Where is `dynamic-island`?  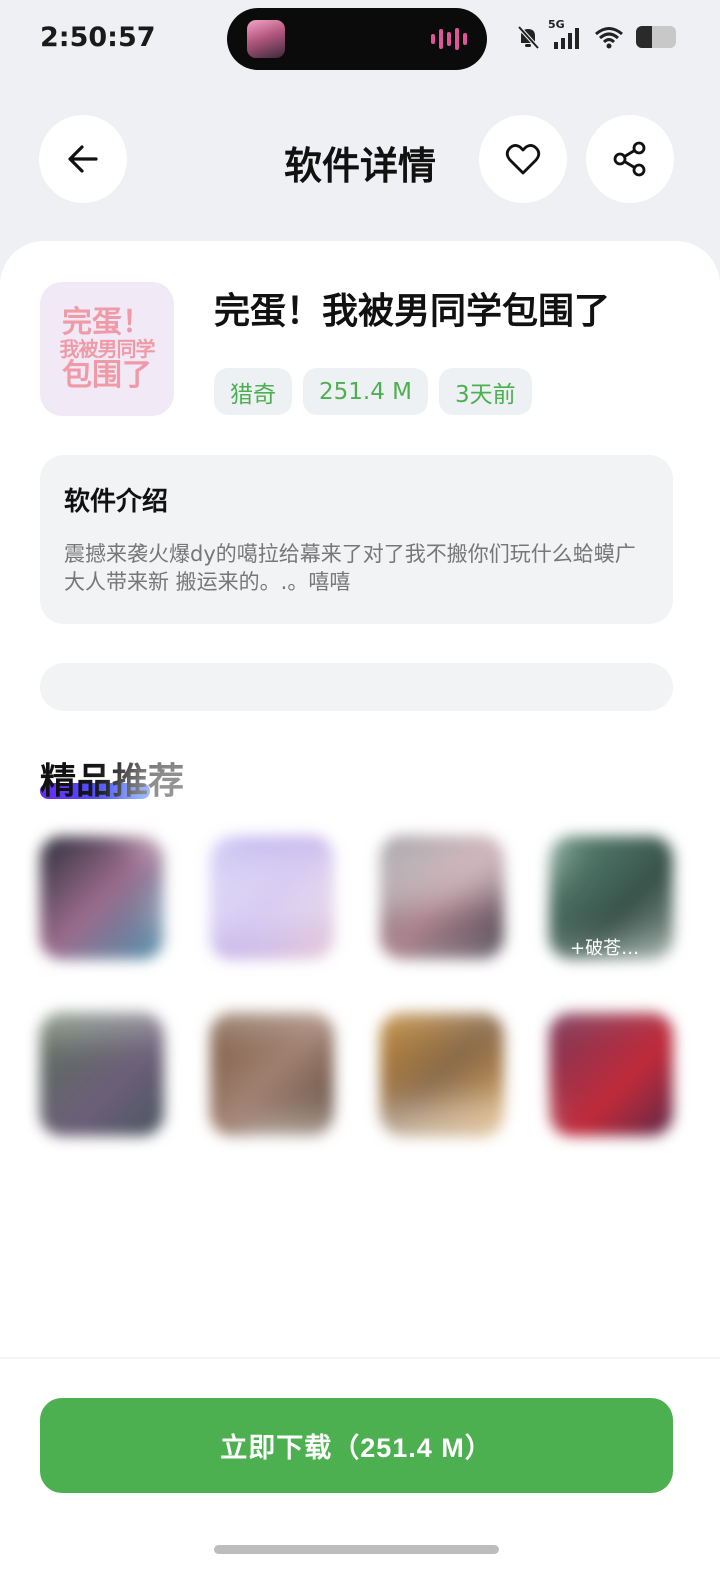 dynamic-island is located at coordinates (357, 39).